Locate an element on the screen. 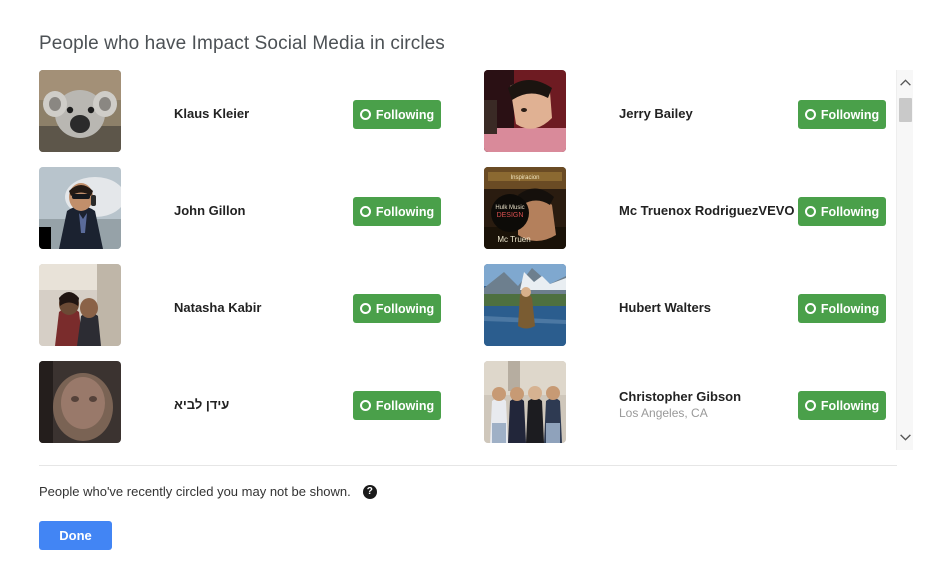  person-name: John Gillon is located at coordinates (210, 210).